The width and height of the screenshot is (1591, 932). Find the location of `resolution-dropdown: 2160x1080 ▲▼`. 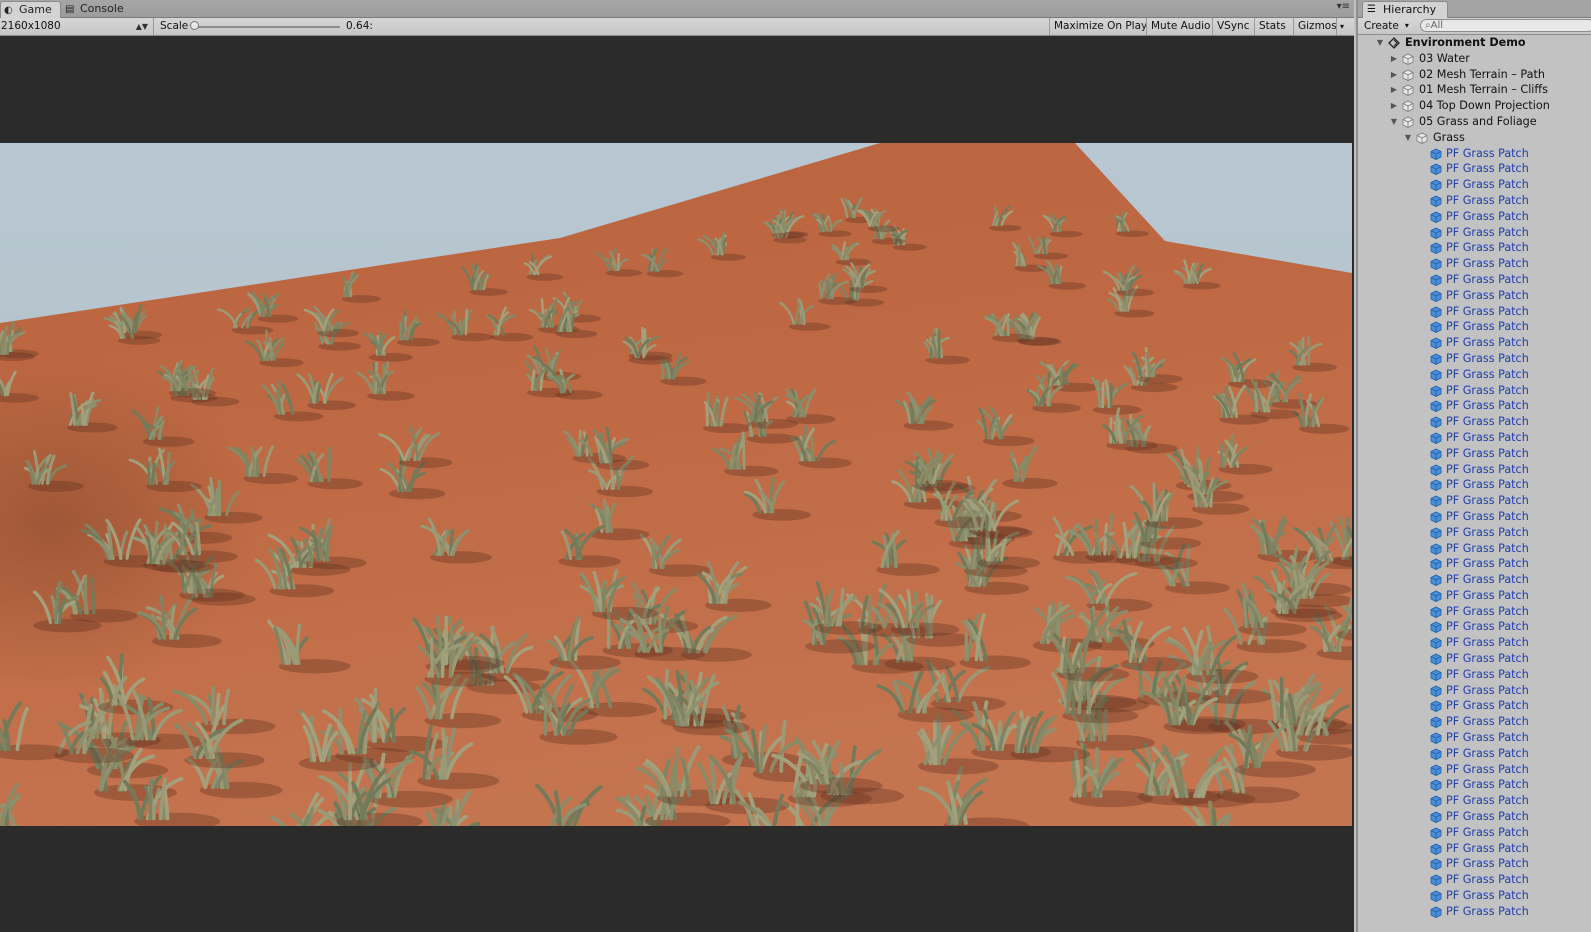

resolution-dropdown: 2160x1080 ▲▼ is located at coordinates (77, 26).